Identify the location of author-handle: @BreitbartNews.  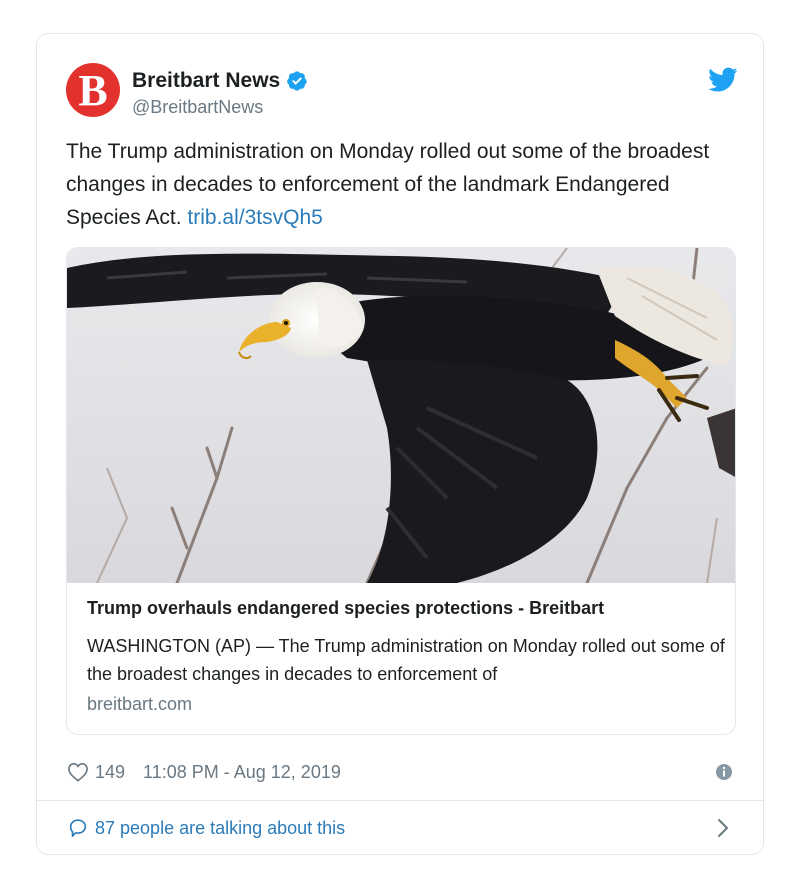
(197, 107).